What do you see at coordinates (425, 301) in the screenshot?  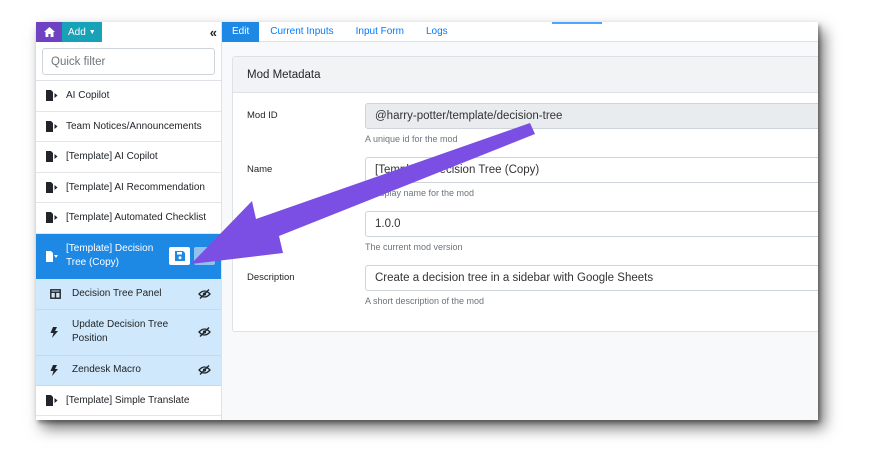 I see `description-help: A short description of the mod` at bounding box center [425, 301].